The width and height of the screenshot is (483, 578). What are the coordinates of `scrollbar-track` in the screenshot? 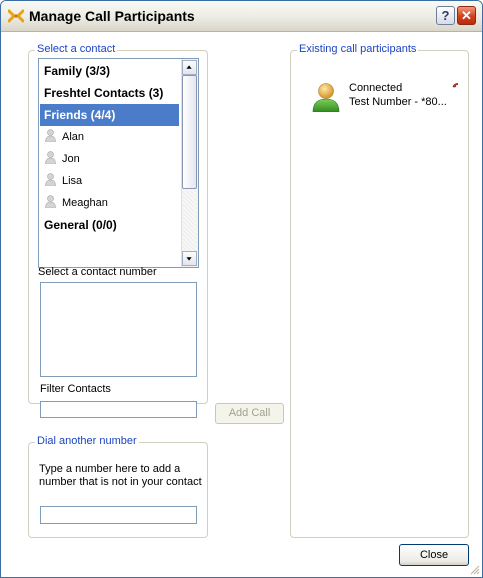 It's located at (189, 221).